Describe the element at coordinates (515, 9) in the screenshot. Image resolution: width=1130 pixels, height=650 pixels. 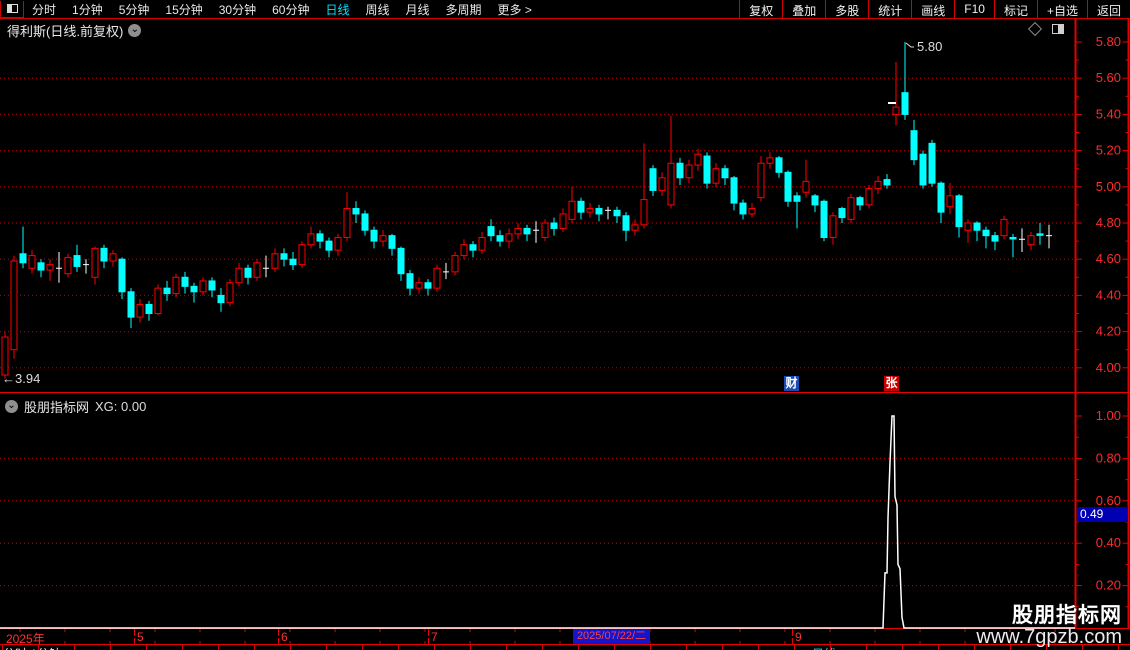
I see `tab-period-10: 更多 >` at that location.